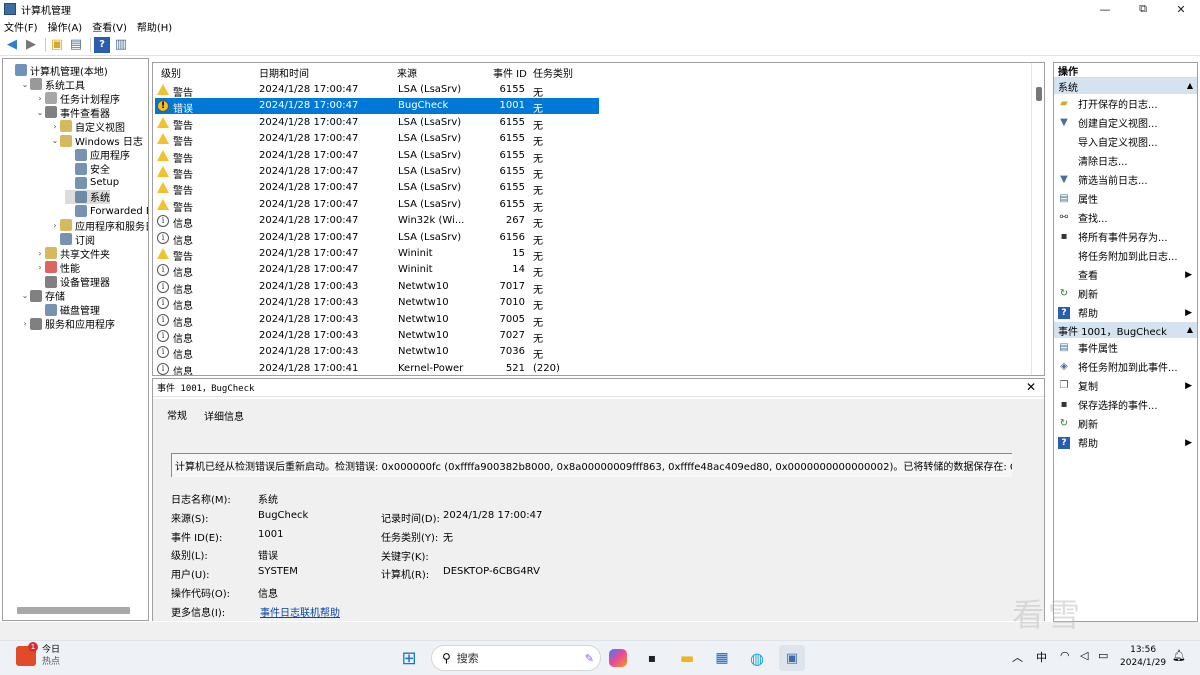 This screenshot has width=1200, height=675. Describe the element at coordinates (72, 239) in the screenshot. I see `tree-item: 订阅` at that location.